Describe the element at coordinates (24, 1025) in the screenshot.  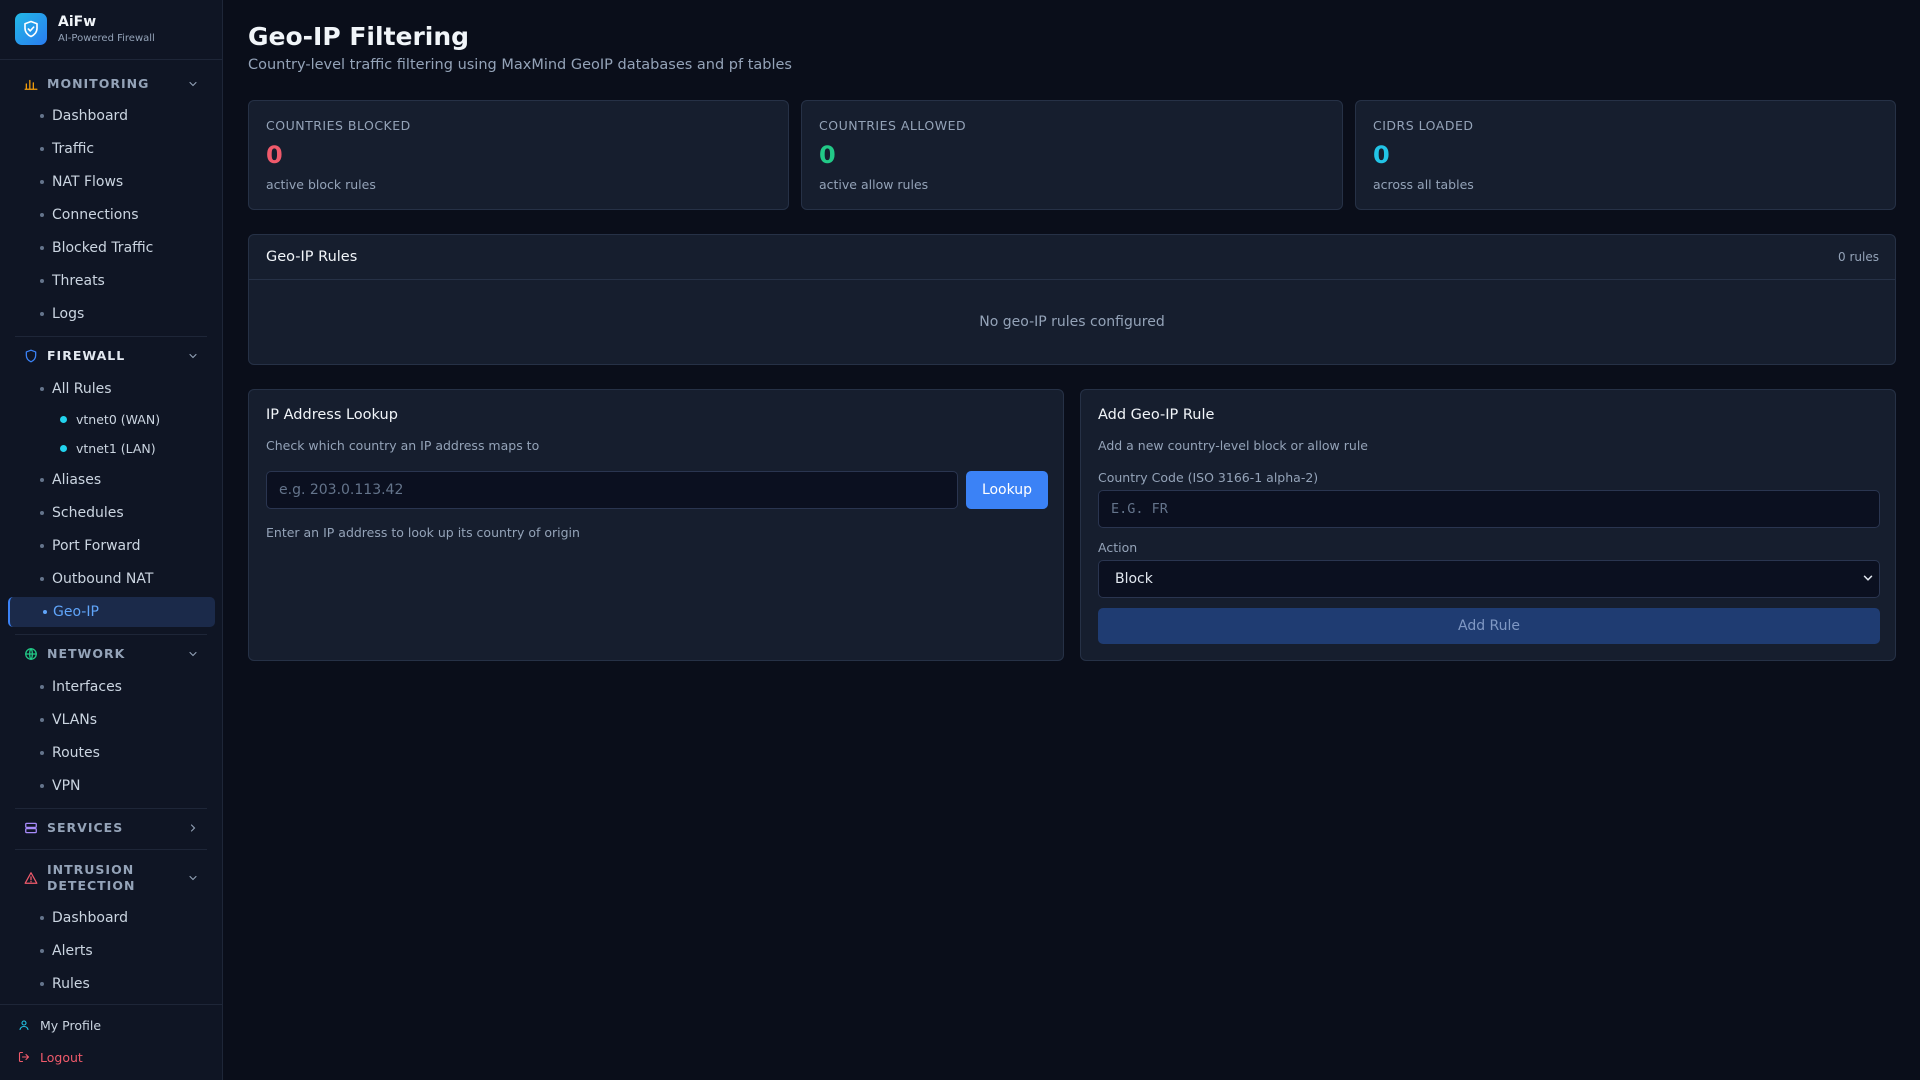
I see `user-icon` at that location.